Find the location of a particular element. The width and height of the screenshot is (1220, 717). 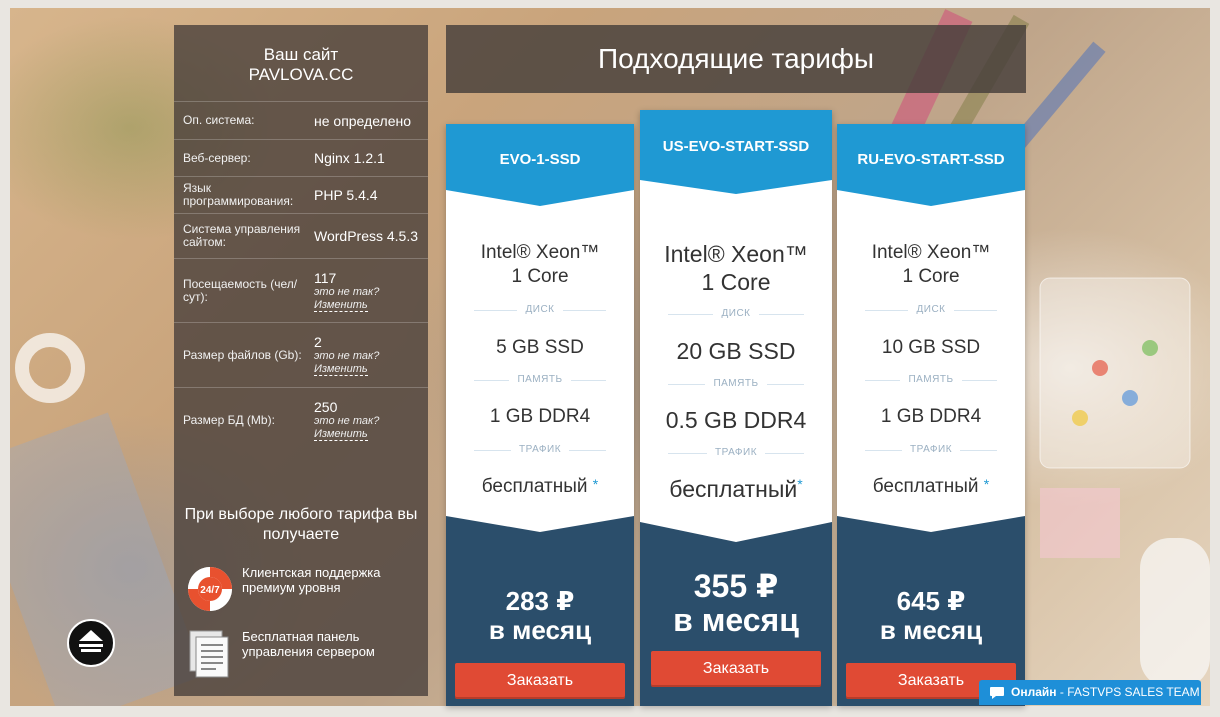

perk-panel: Бесплатная панель управления сервером is located at coordinates (284, 654).